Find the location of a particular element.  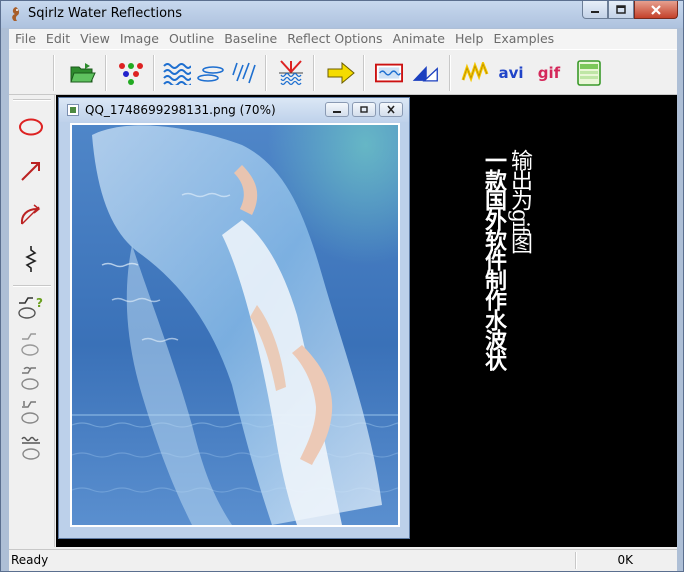

open-folder-icon is located at coordinates (83, 73).